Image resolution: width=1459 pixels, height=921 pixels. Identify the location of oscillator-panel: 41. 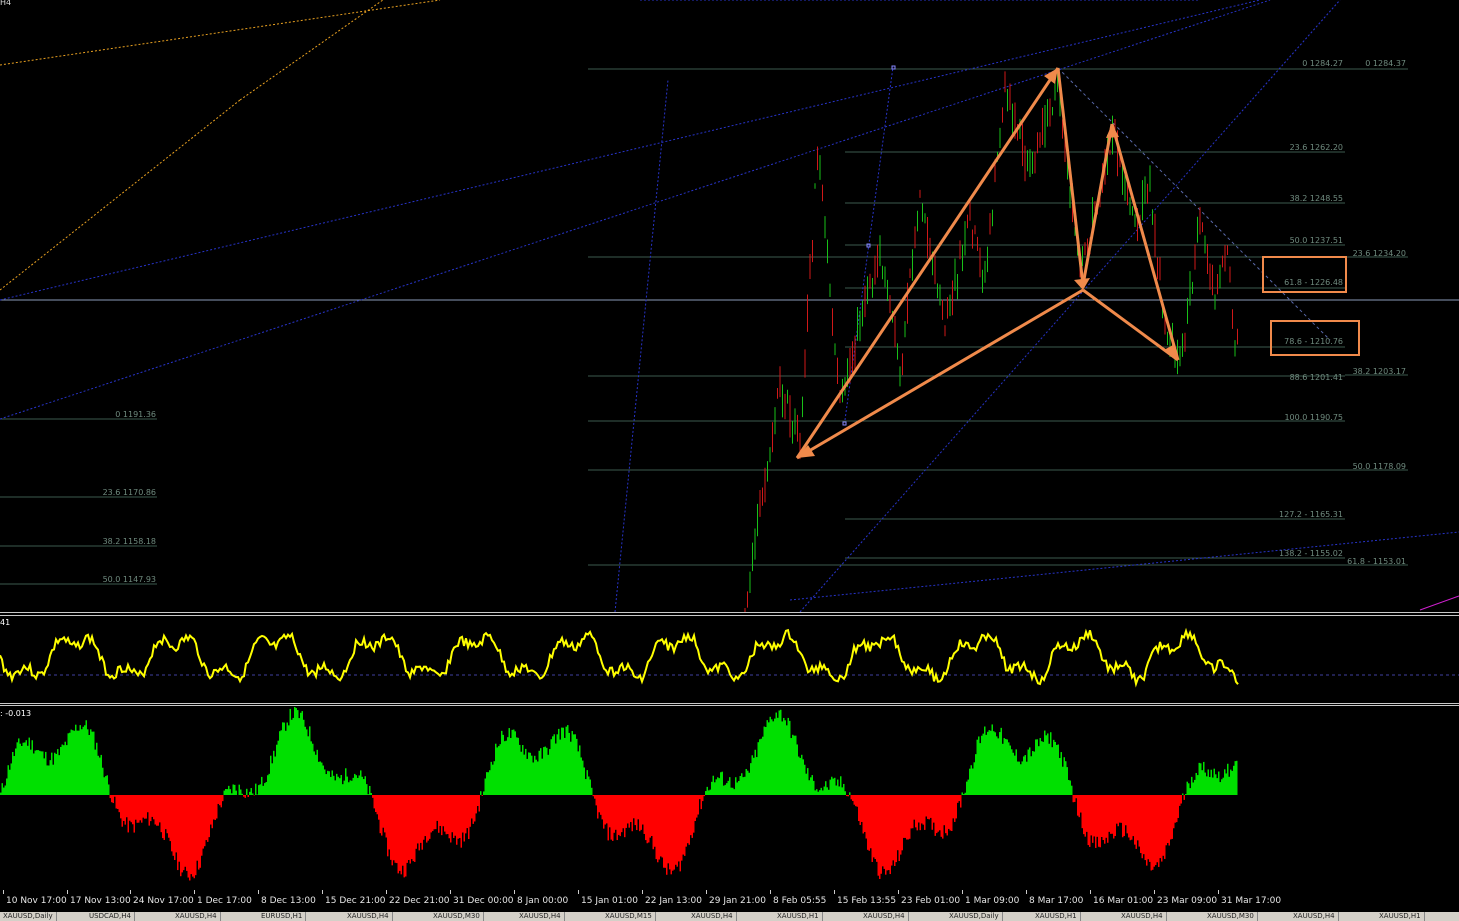
(729, 660).